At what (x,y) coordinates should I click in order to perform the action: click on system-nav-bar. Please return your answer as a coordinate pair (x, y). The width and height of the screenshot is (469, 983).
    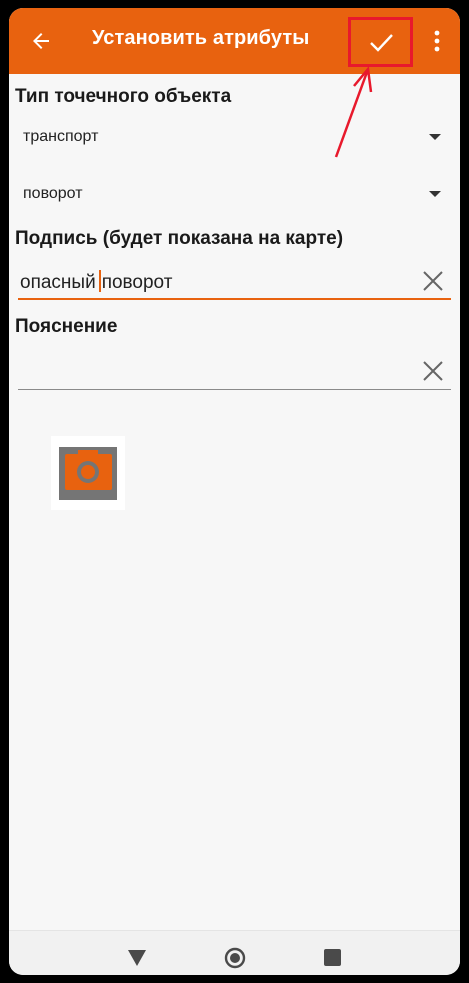
    Looking at the image, I should click on (234, 952).